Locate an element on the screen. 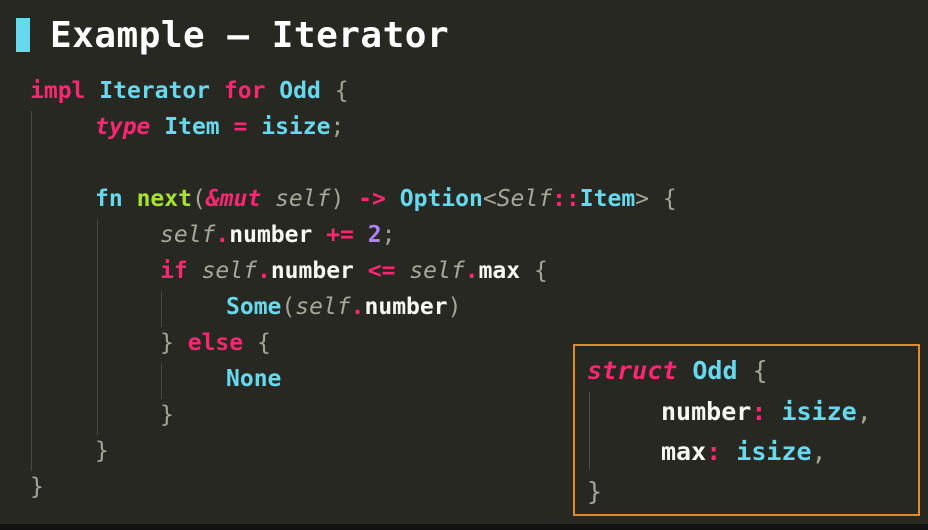 Image resolution: width=928 pixels, height=530 pixels. code-token: None is located at coordinates (254, 379).